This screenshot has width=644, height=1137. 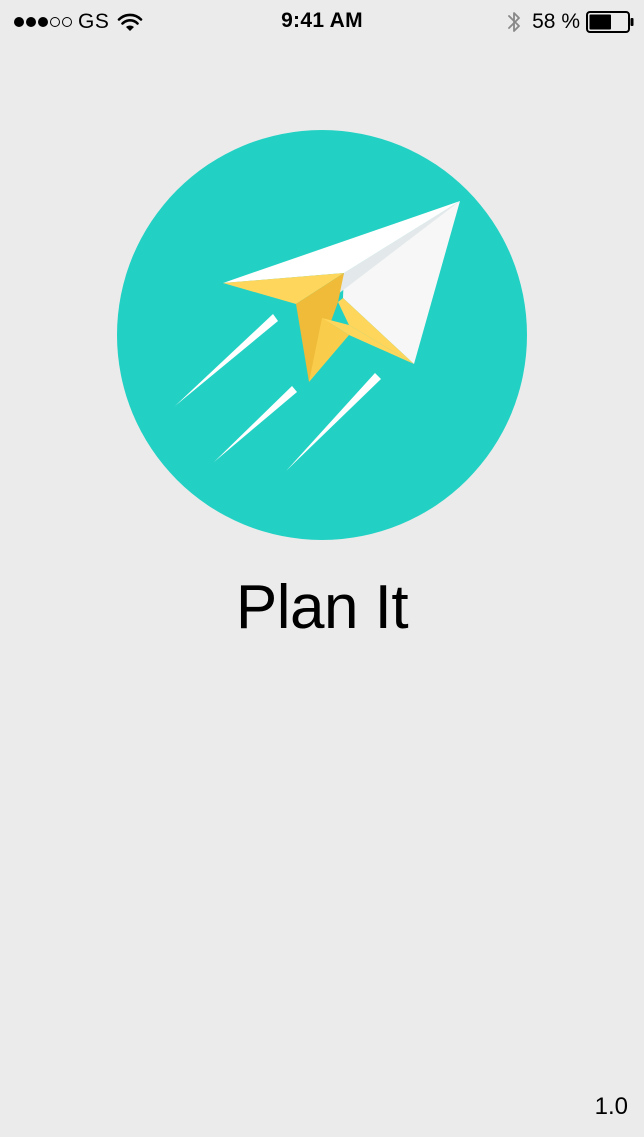 I want to click on status-bar: GS 9:41 AM 58 %, so click(x=322, y=22).